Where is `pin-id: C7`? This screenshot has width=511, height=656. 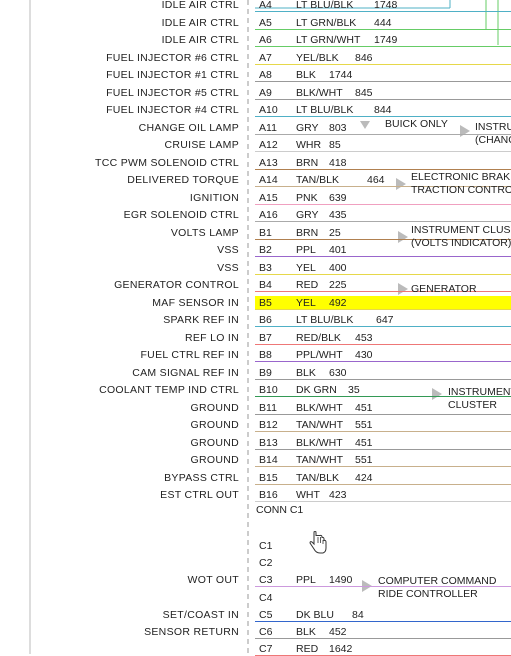
pin-id: C7 is located at coordinates (266, 649).